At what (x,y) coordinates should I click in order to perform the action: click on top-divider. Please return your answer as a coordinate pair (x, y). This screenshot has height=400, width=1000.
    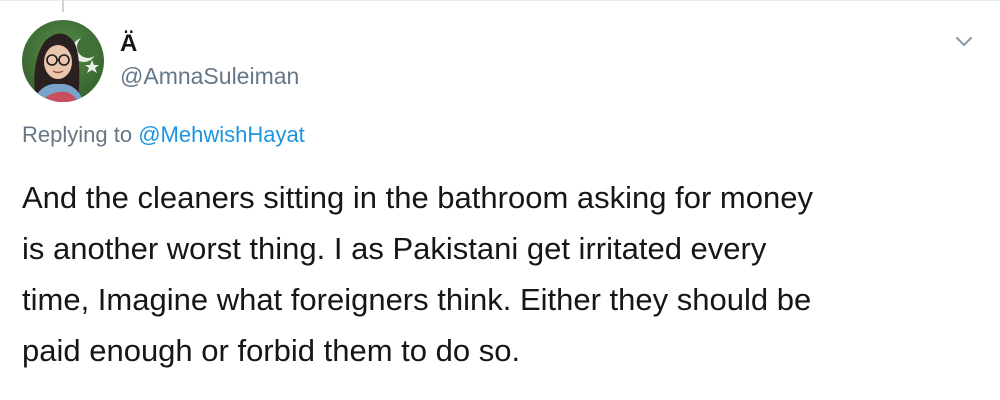
    Looking at the image, I should click on (500, 0).